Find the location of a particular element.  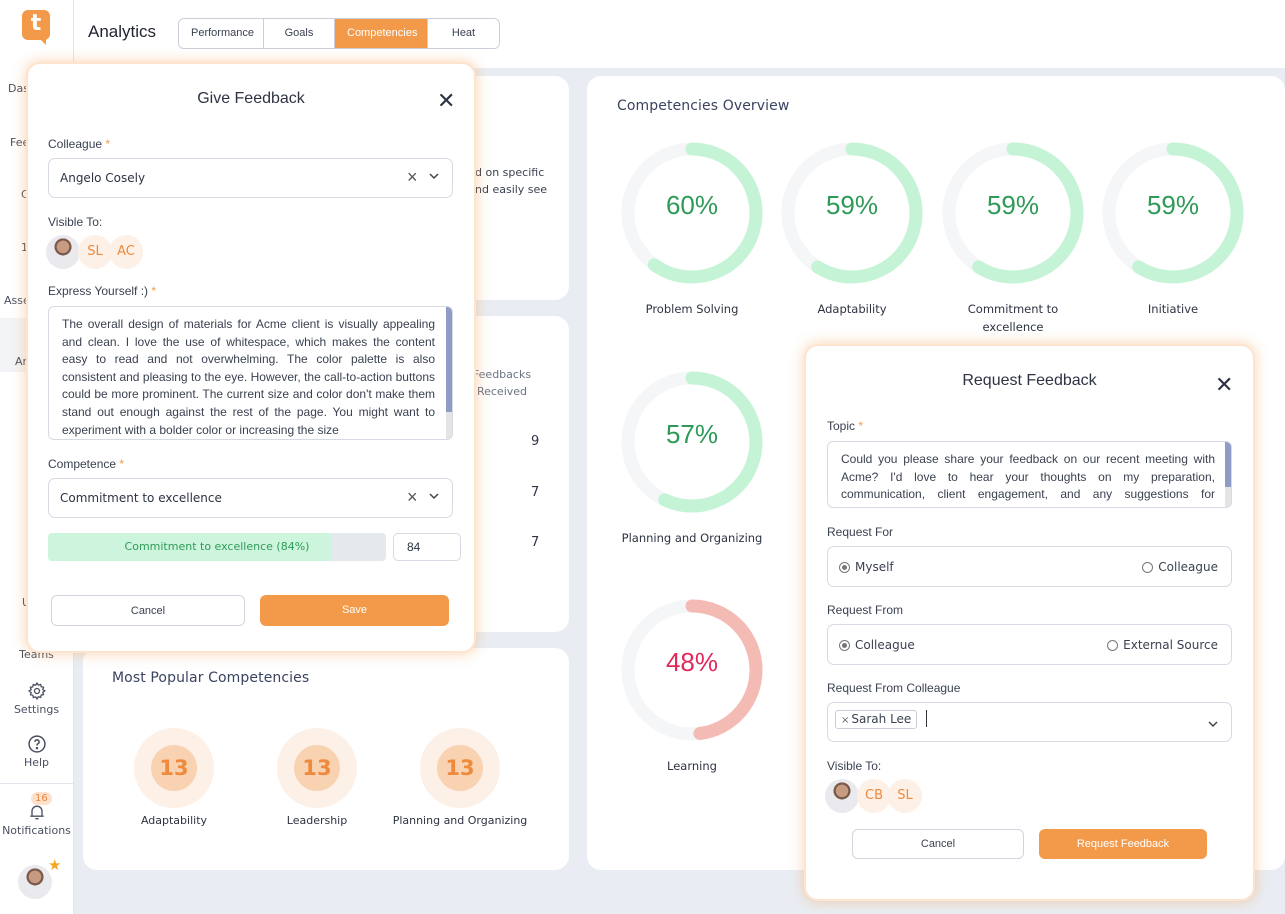

donut-label: Learning is located at coordinates (692, 766).